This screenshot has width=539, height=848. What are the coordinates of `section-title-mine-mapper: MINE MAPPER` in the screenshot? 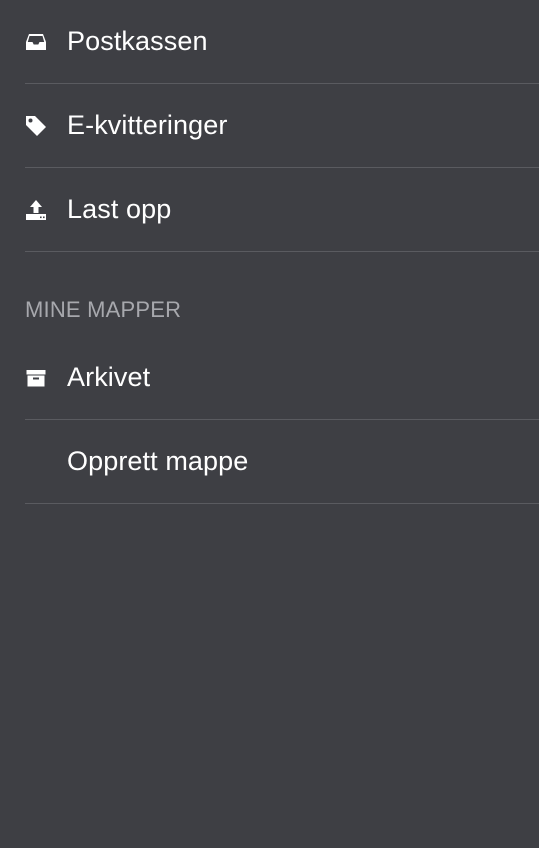 It's located at (103, 309).